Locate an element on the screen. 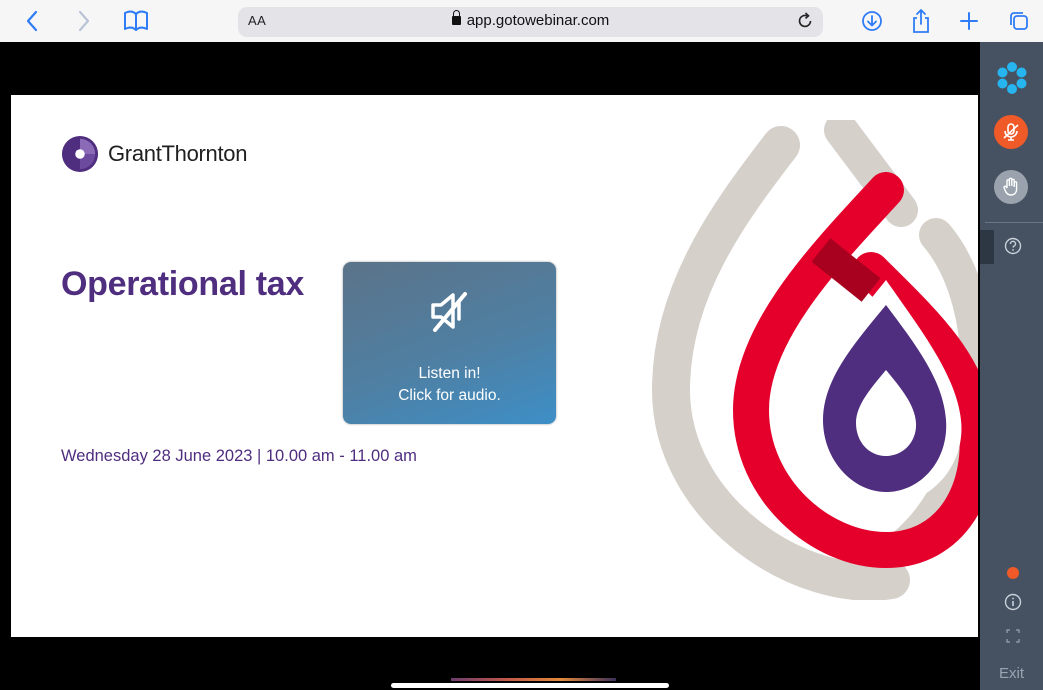  slide-title: Operational tax is located at coordinates (183, 284).